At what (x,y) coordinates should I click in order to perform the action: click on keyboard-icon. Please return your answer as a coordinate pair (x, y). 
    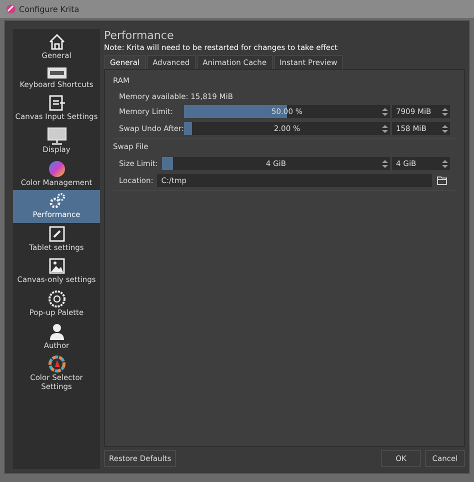
    Looking at the image, I should click on (56, 73).